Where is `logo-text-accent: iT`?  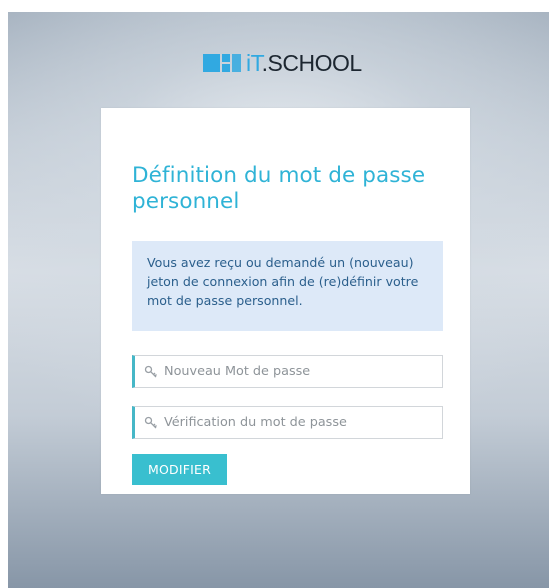
logo-text-accent: iT is located at coordinates (254, 63).